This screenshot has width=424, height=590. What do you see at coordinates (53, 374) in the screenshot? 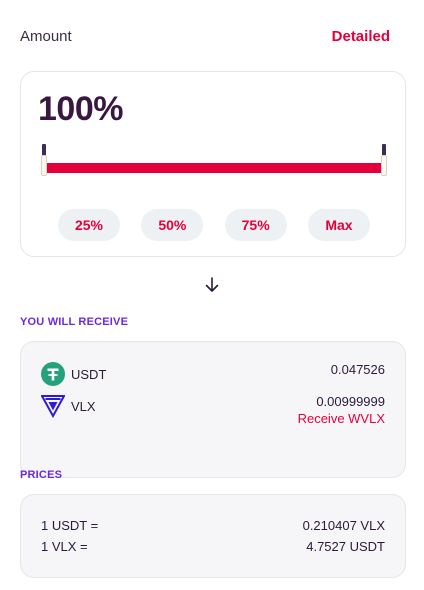
I see `tether-icon` at bounding box center [53, 374].